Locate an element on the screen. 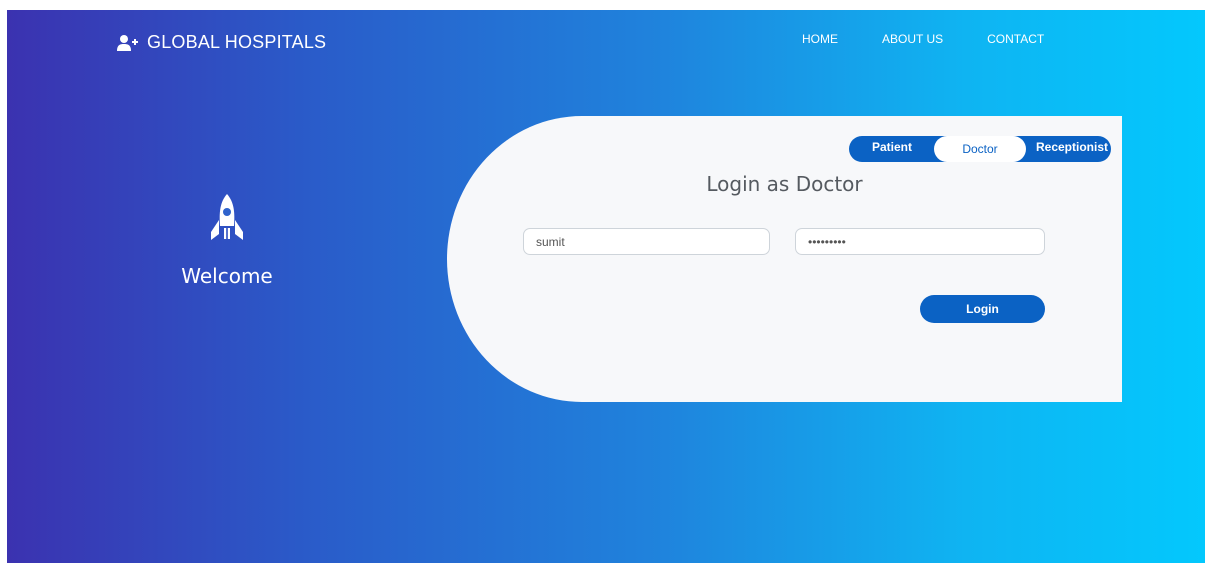  welcome-text: Welcome is located at coordinates (227, 276).